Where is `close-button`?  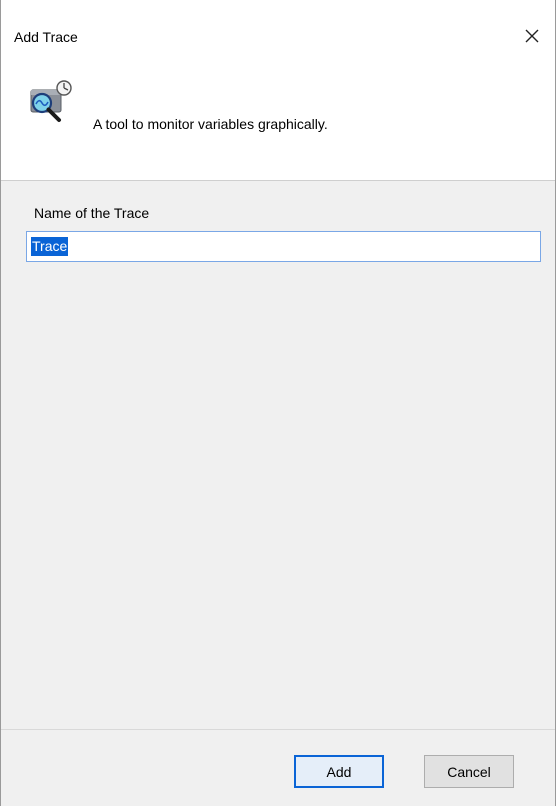 close-button is located at coordinates (532, 36).